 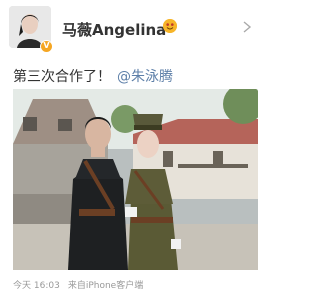 I want to click on post-meta: 今天 16:03 来自iPhone客户端, so click(x=78, y=284).